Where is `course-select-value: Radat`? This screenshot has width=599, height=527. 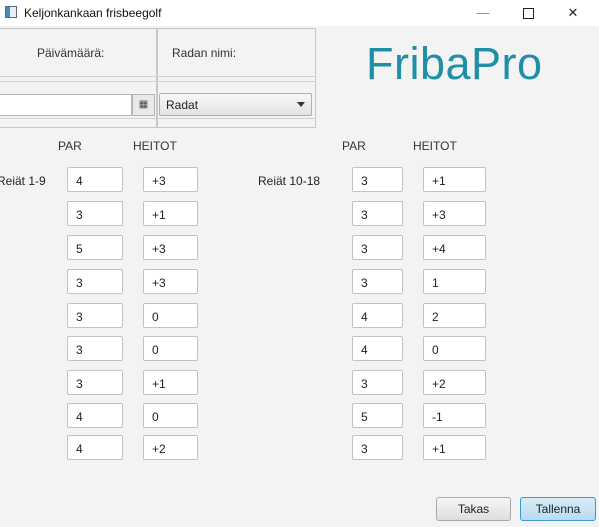 course-select-value: Radat is located at coordinates (182, 105).